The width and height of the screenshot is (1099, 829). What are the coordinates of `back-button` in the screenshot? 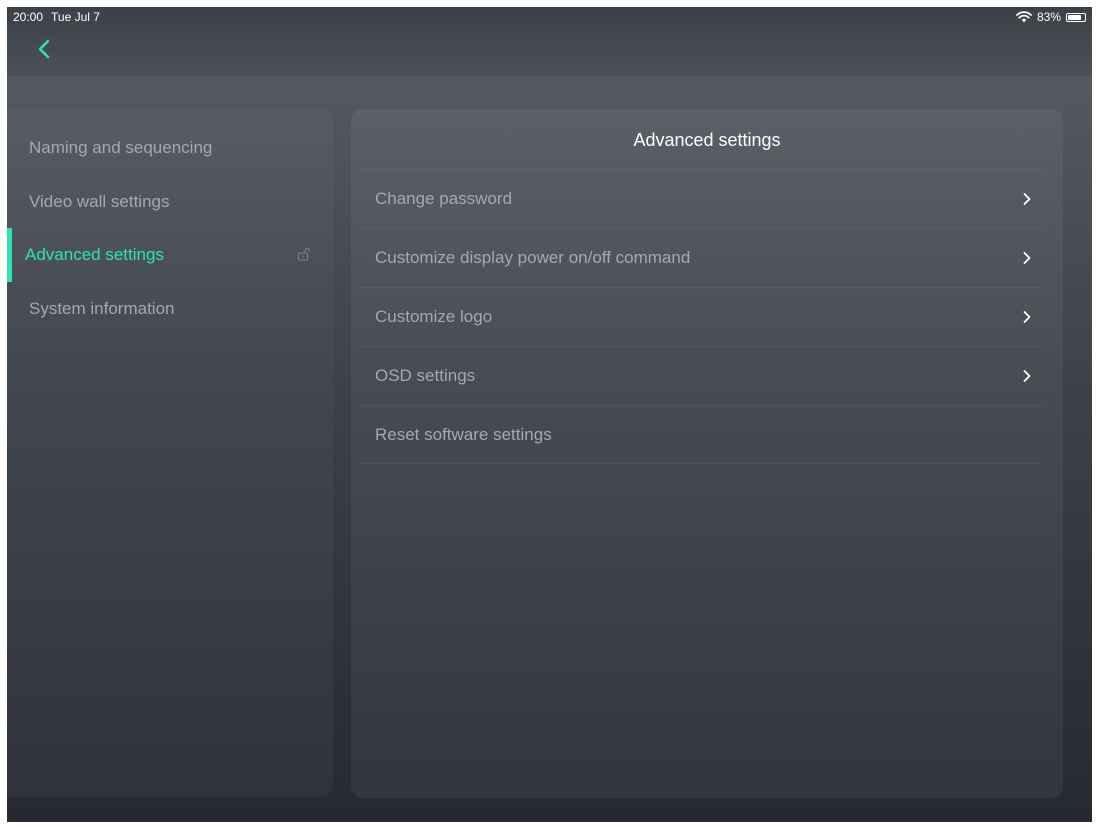 It's located at (44, 49).